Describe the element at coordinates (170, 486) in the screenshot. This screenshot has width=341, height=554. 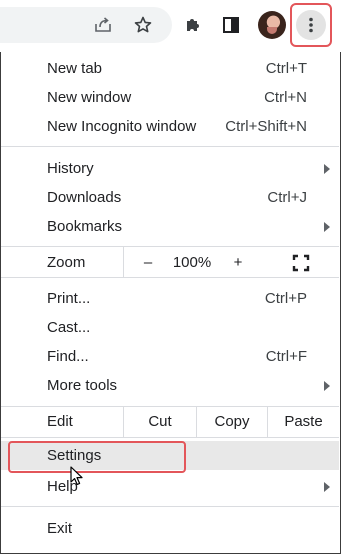
I see `menu-item-help: Help` at that location.